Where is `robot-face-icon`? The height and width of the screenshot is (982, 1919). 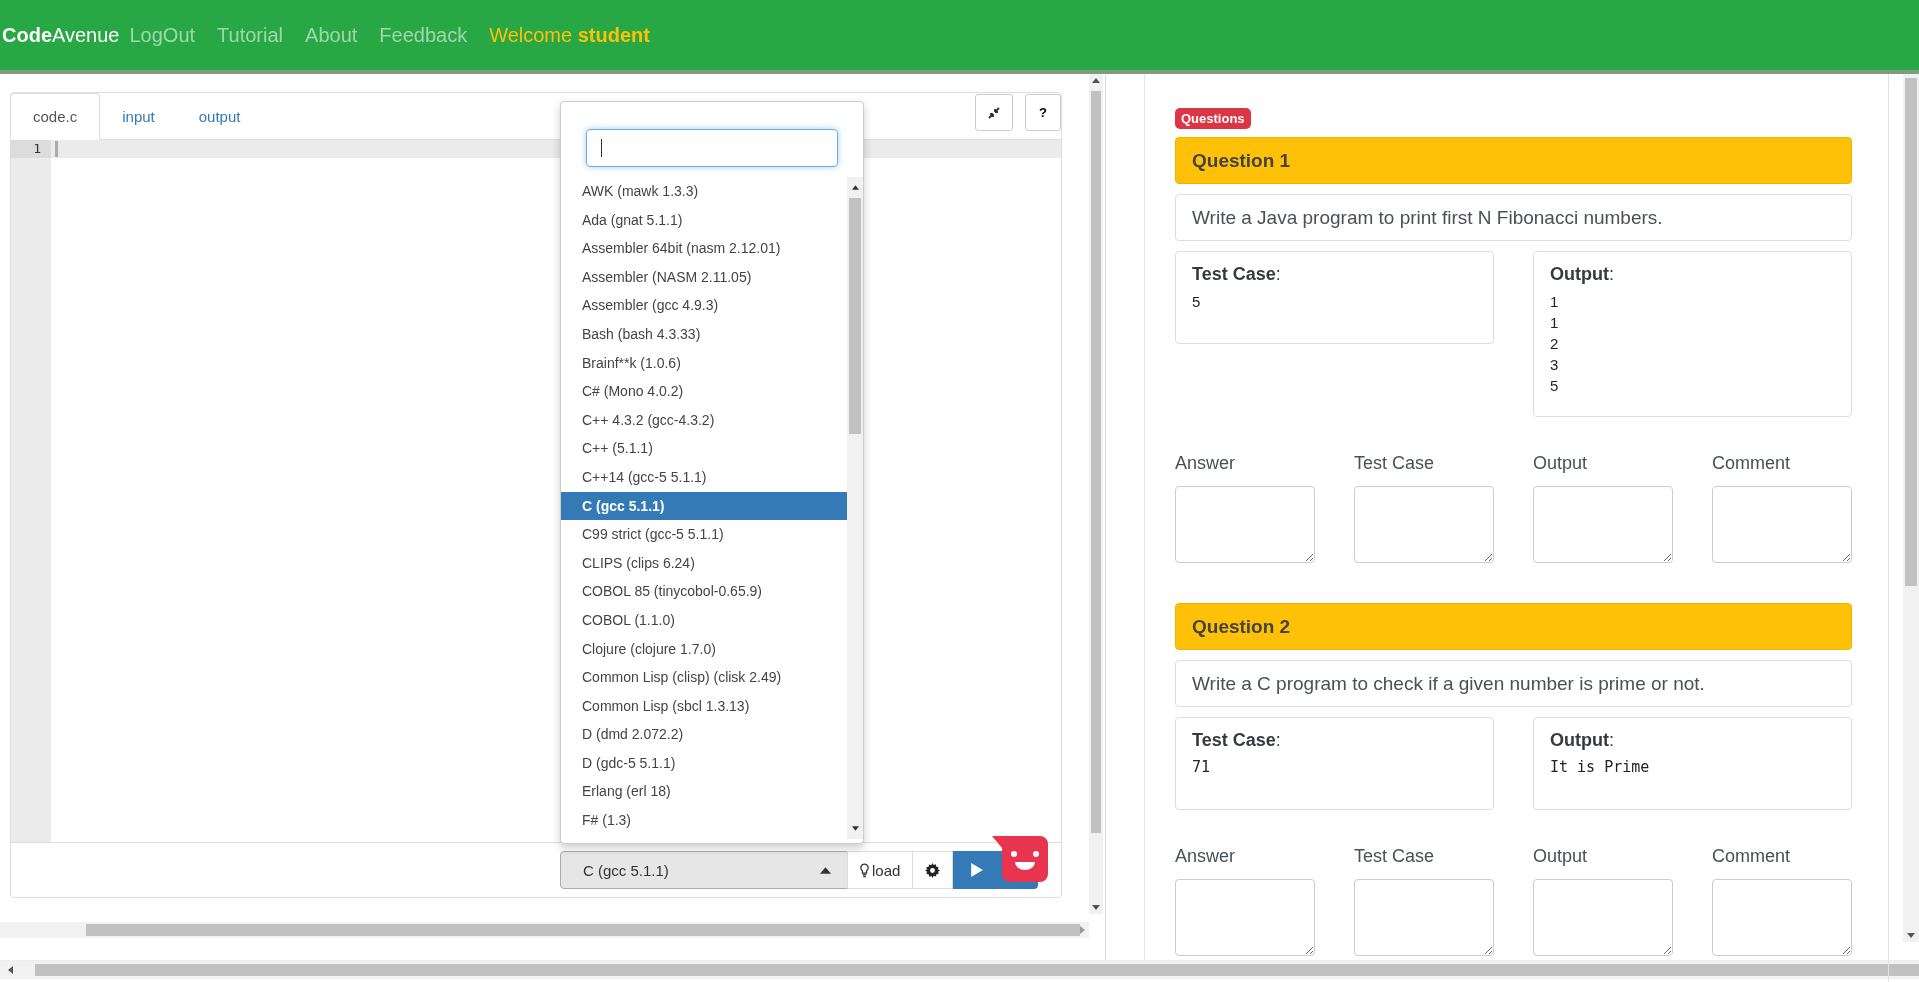 robot-face-icon is located at coordinates (1020, 859).